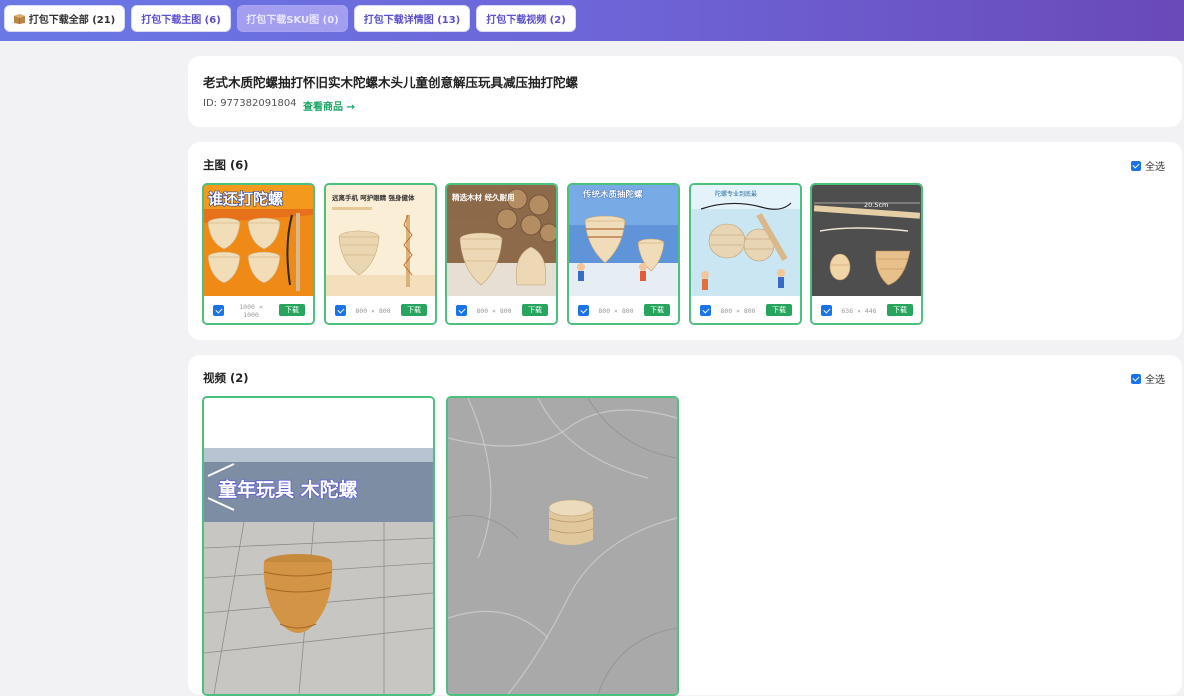 Image resolution: width=1184 pixels, height=696 pixels. I want to click on videos-select-all: 全选, so click(1148, 378).